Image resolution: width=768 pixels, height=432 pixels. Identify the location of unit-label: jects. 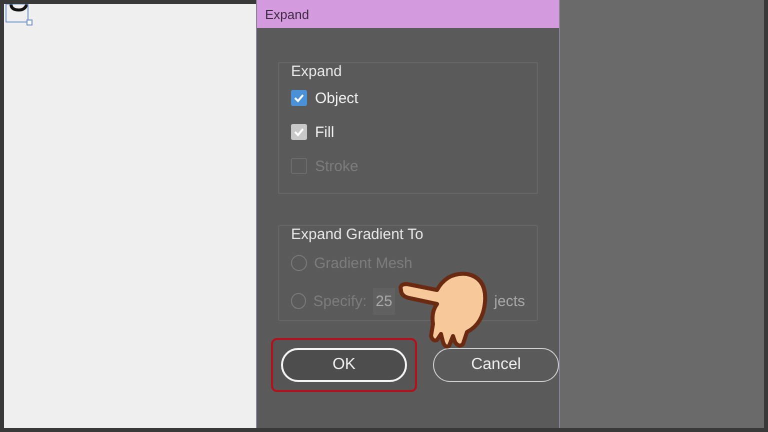
(509, 301).